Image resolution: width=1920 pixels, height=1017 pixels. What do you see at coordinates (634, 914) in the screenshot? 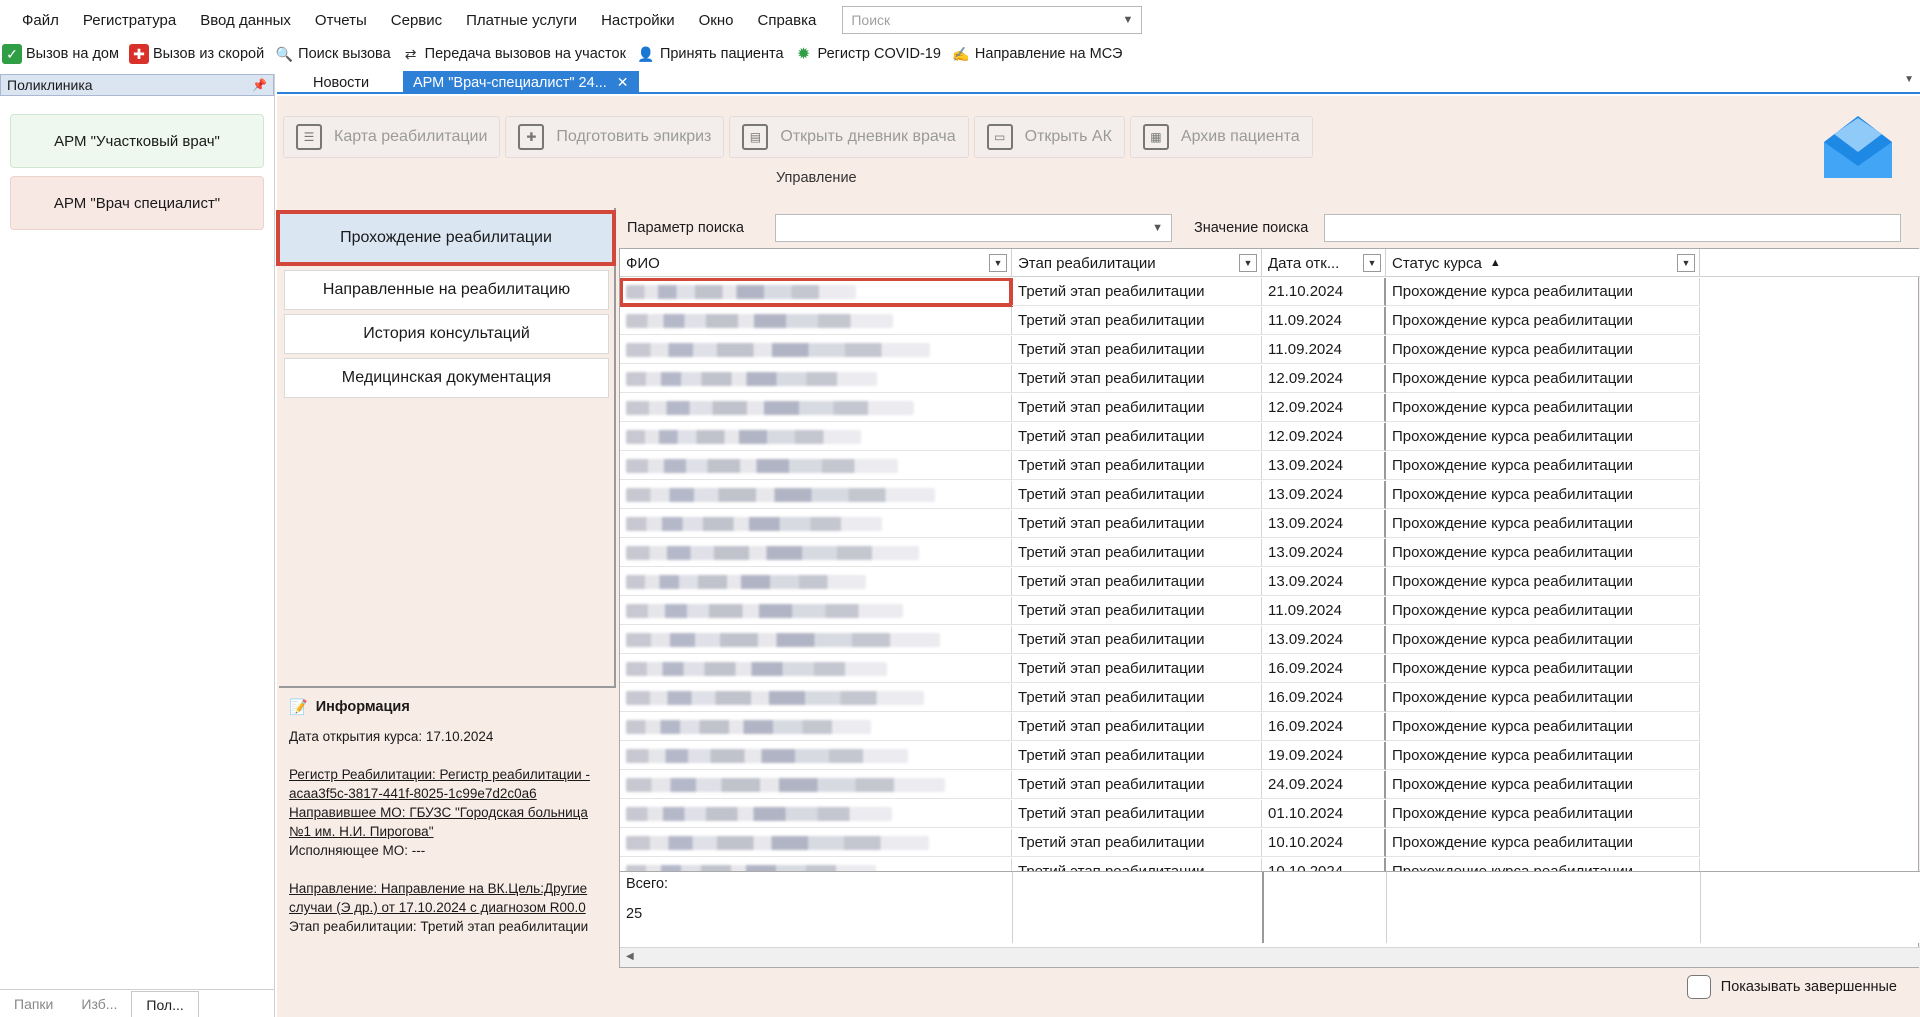
I see `total-value: 25` at bounding box center [634, 914].